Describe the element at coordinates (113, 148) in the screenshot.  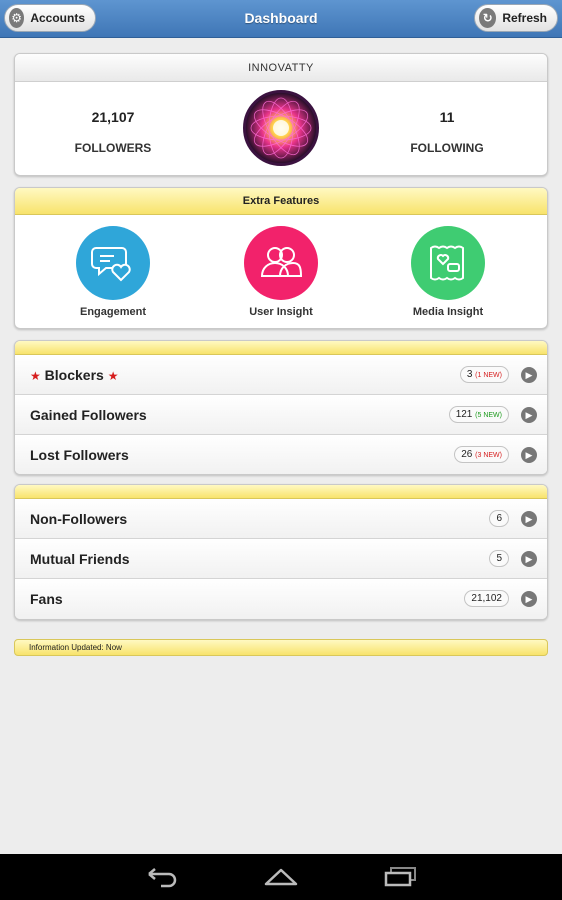
I see `followers-label: FOLLOWERS` at that location.